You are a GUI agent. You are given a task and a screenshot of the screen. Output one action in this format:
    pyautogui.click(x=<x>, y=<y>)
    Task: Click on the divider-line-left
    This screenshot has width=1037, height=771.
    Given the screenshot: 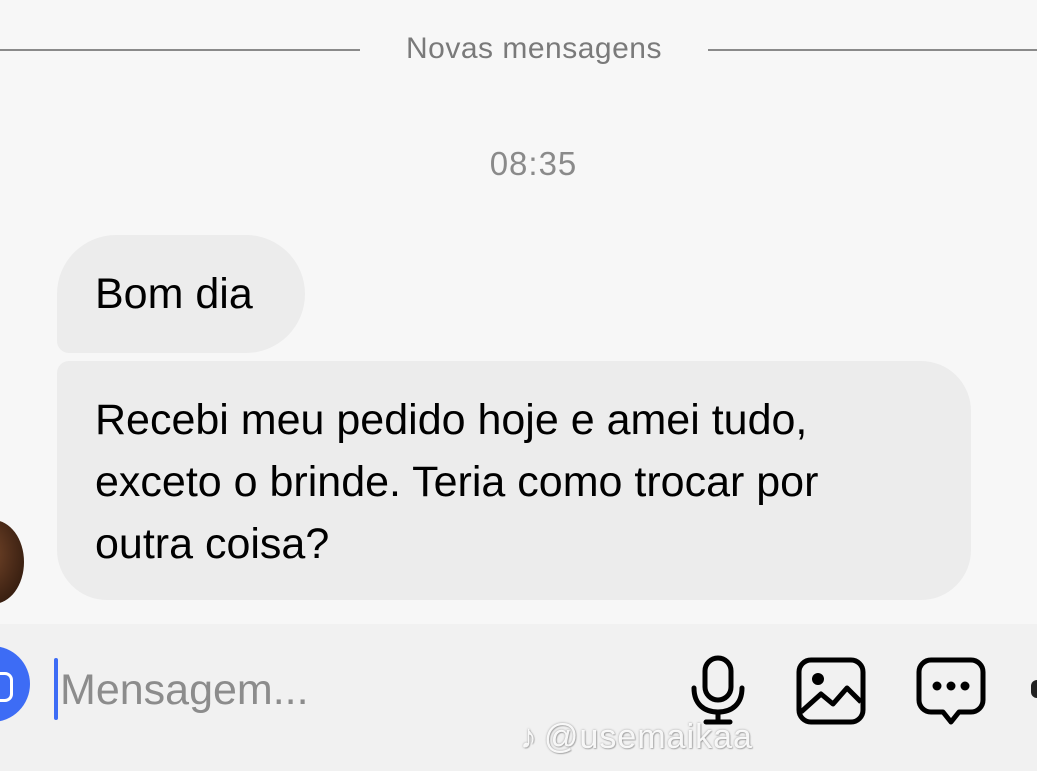 What is the action you would take?
    pyautogui.click(x=180, y=50)
    